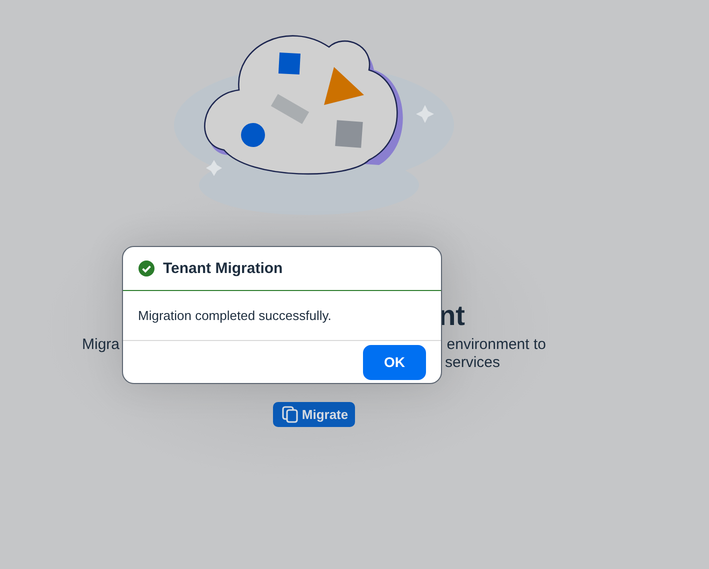  What do you see at coordinates (101, 345) in the screenshot?
I see `description-text: Migra` at bounding box center [101, 345].